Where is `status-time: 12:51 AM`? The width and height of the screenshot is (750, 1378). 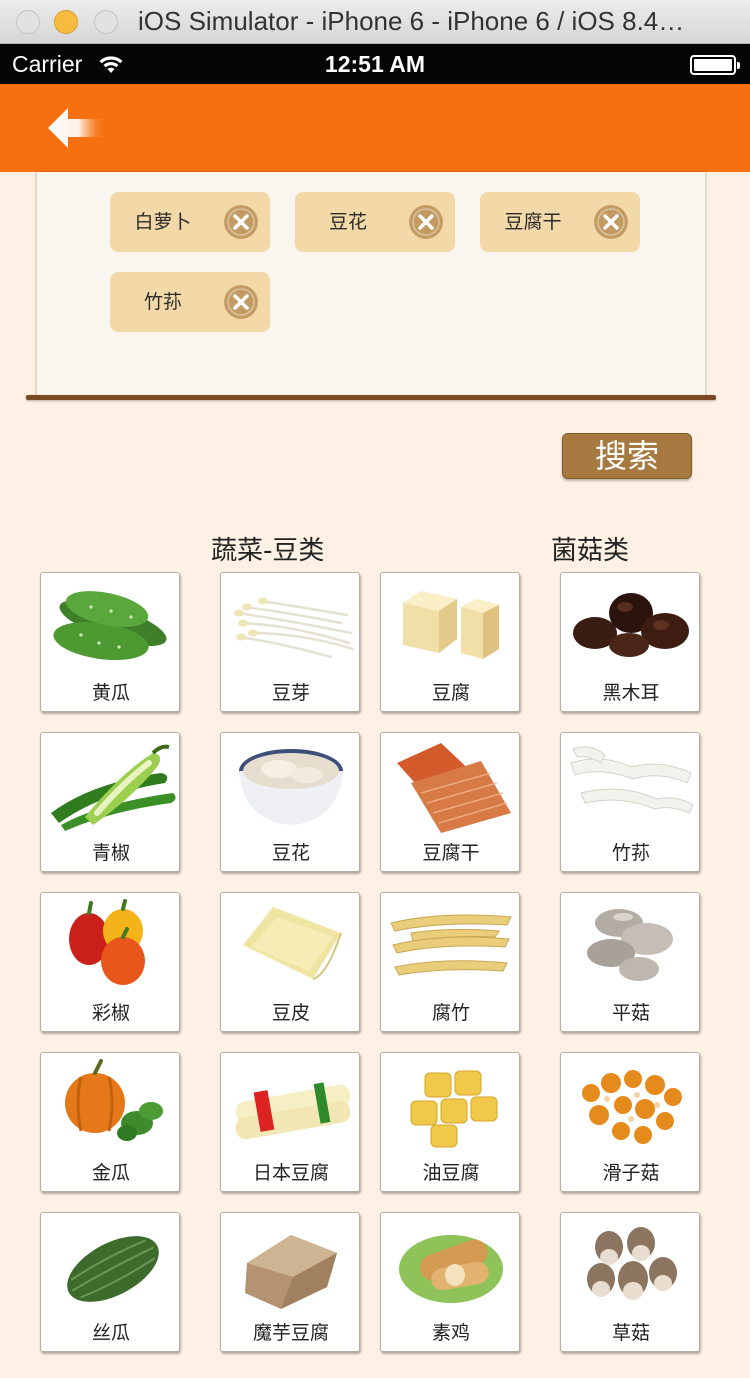 status-time: 12:51 AM is located at coordinates (375, 64).